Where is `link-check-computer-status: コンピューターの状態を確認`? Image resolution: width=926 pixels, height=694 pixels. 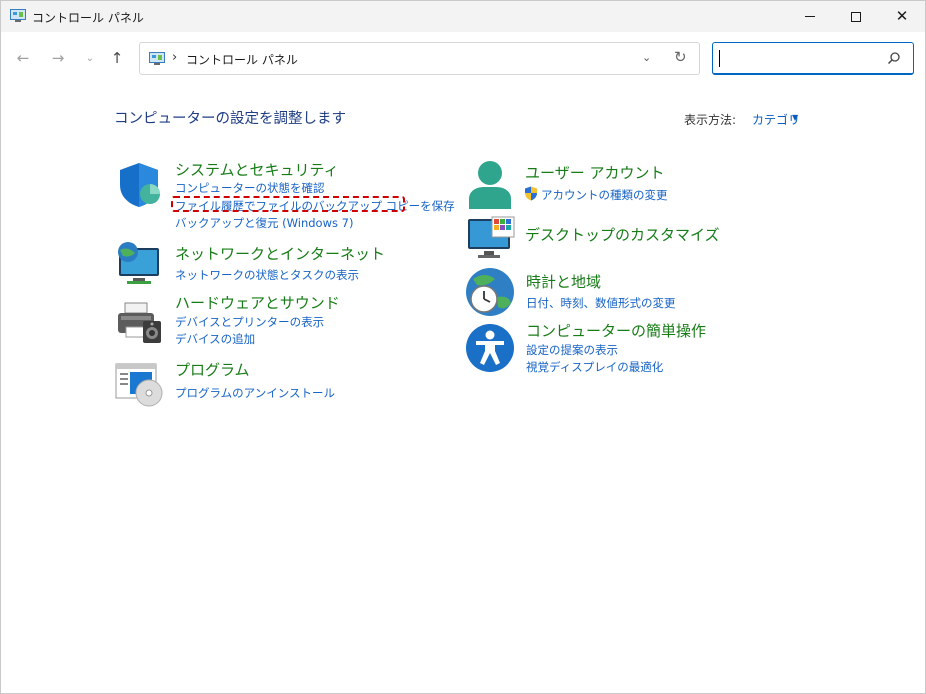 link-check-computer-status: コンピューターの状態を確認 is located at coordinates (250, 188).